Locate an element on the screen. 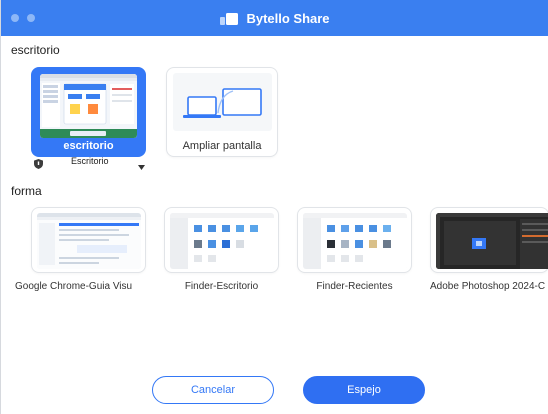  cancel-button: Cancelar is located at coordinates (213, 390).